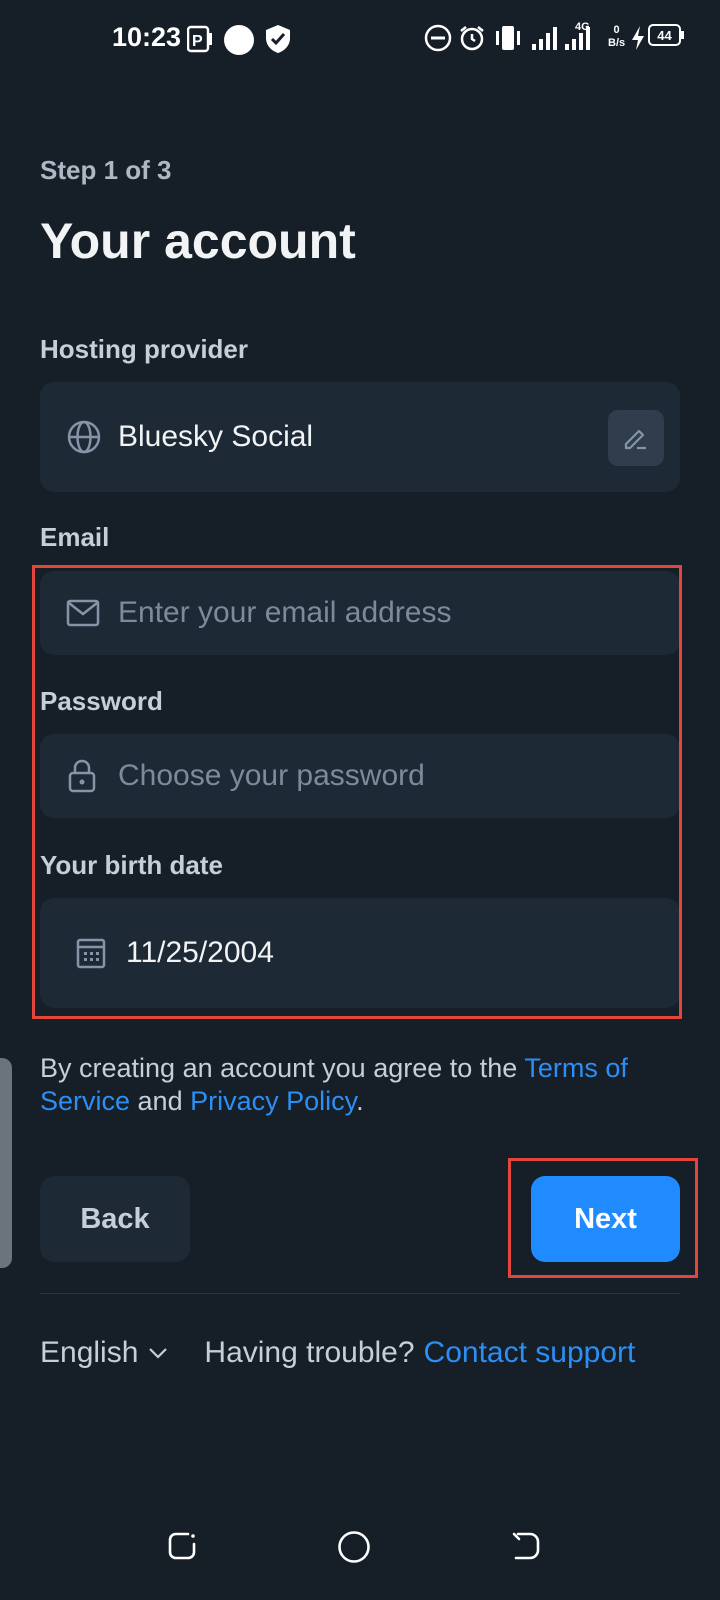  I want to click on pencil-icon, so click(636, 438).